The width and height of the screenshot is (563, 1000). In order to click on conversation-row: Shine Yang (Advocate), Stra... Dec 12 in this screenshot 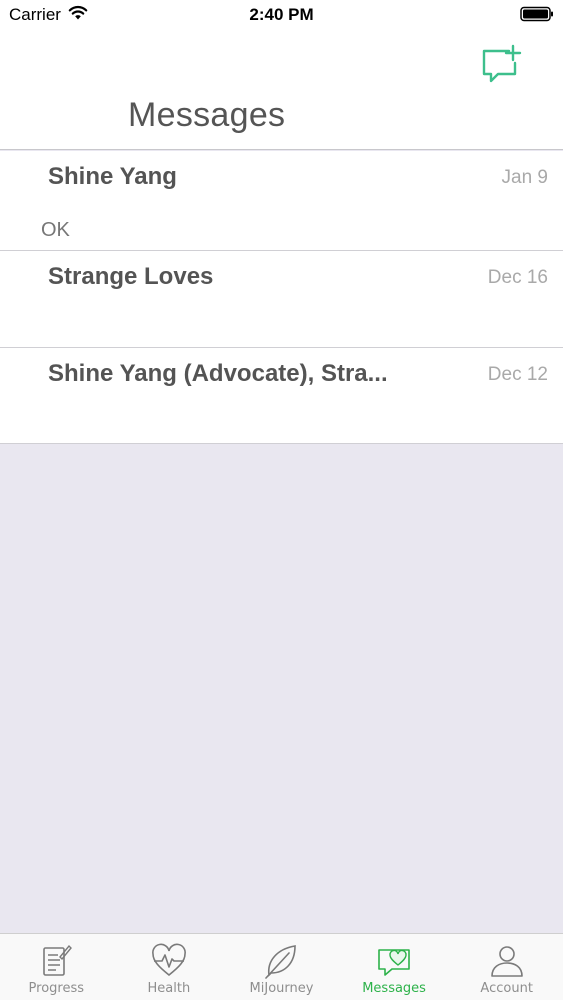, I will do `click(281, 396)`.